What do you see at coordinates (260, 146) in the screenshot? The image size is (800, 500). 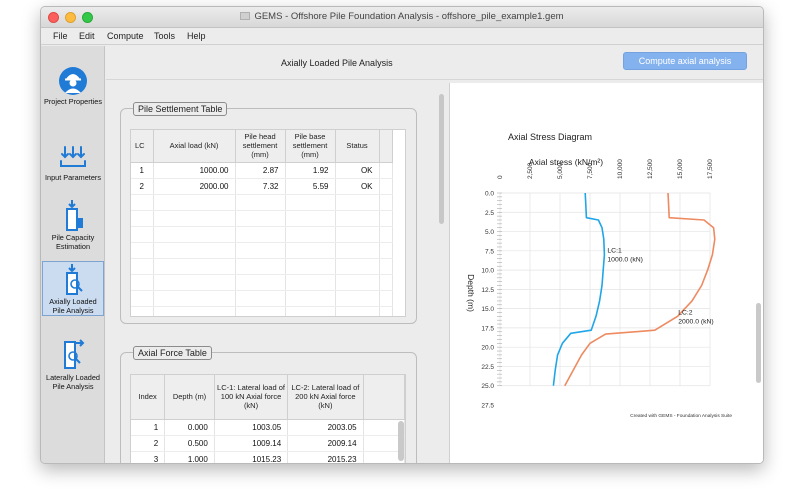 I see `col-header-head-settlement: Pile head settlement (mm)` at bounding box center [260, 146].